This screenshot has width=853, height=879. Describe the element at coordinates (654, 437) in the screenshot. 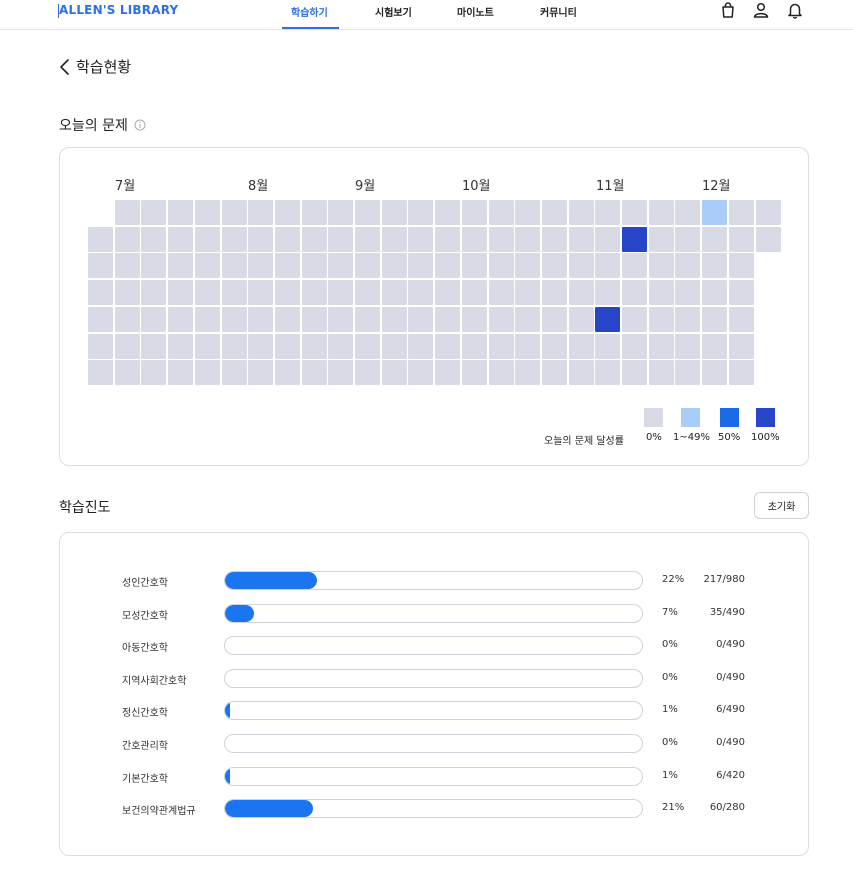

I see `legend-label-0: 0%` at that location.